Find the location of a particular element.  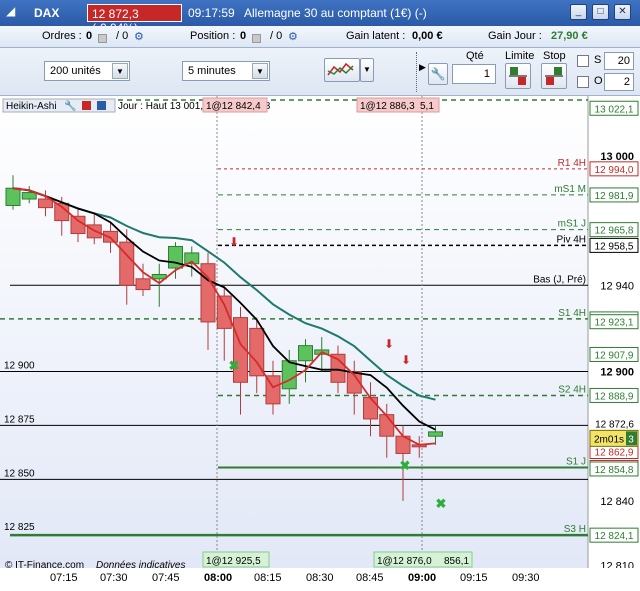

order-tag-top-right-qty: 5,1 is located at coordinates (427, 106).